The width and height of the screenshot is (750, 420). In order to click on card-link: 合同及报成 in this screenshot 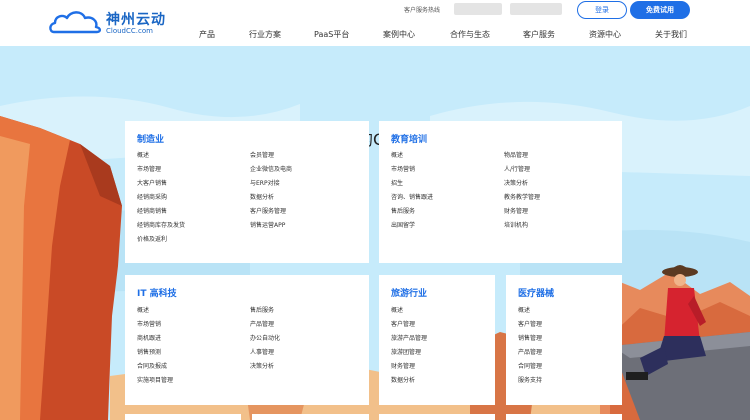, I will do `click(152, 367)`.